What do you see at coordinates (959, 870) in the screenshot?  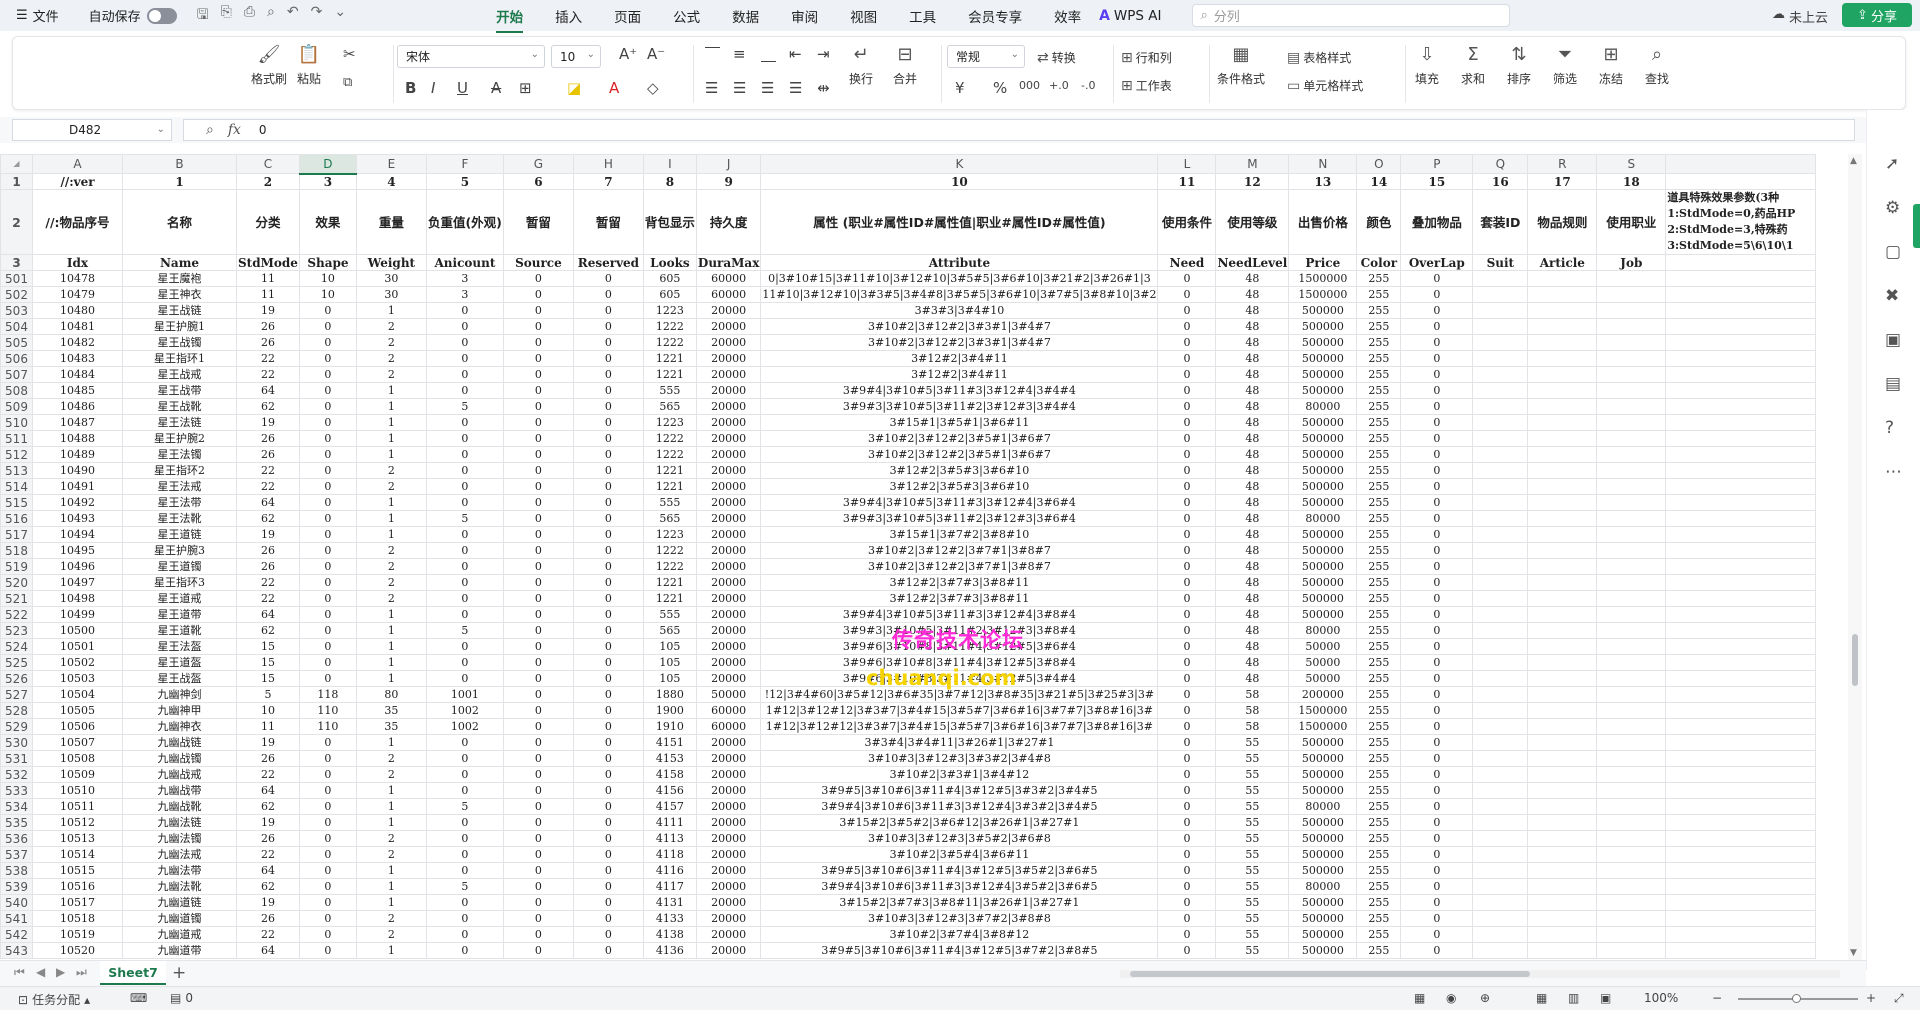 I see `data-cell: 3#9#5|3#10#6|3#11#4|3#12#5|3#5#2|3#6#5` at bounding box center [959, 870].